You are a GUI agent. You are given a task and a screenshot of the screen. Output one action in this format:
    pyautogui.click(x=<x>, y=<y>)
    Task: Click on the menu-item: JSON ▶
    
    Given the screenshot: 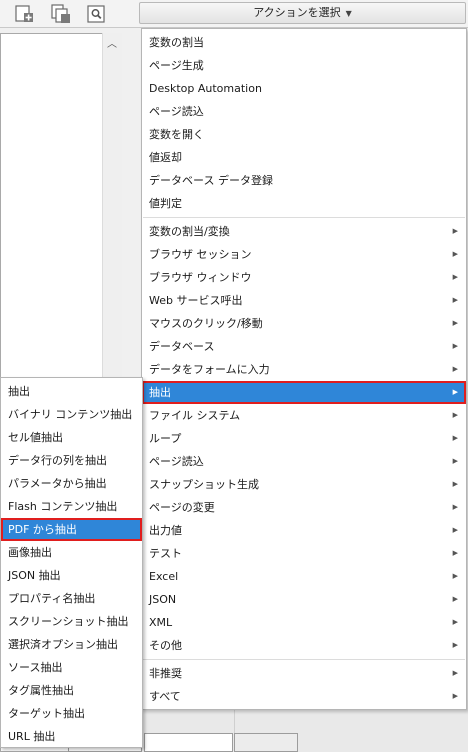 What is the action you would take?
    pyautogui.click(x=304, y=599)
    